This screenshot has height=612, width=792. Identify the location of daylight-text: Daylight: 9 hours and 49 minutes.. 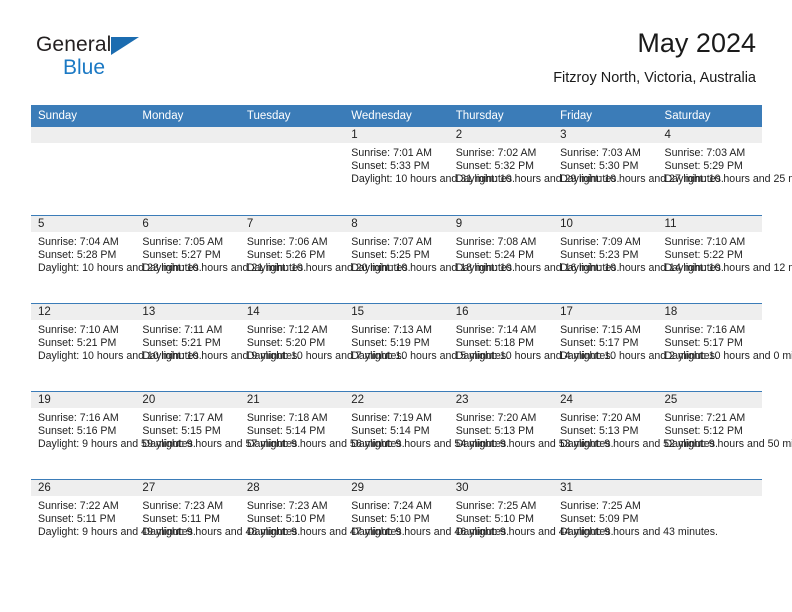
(117, 531).